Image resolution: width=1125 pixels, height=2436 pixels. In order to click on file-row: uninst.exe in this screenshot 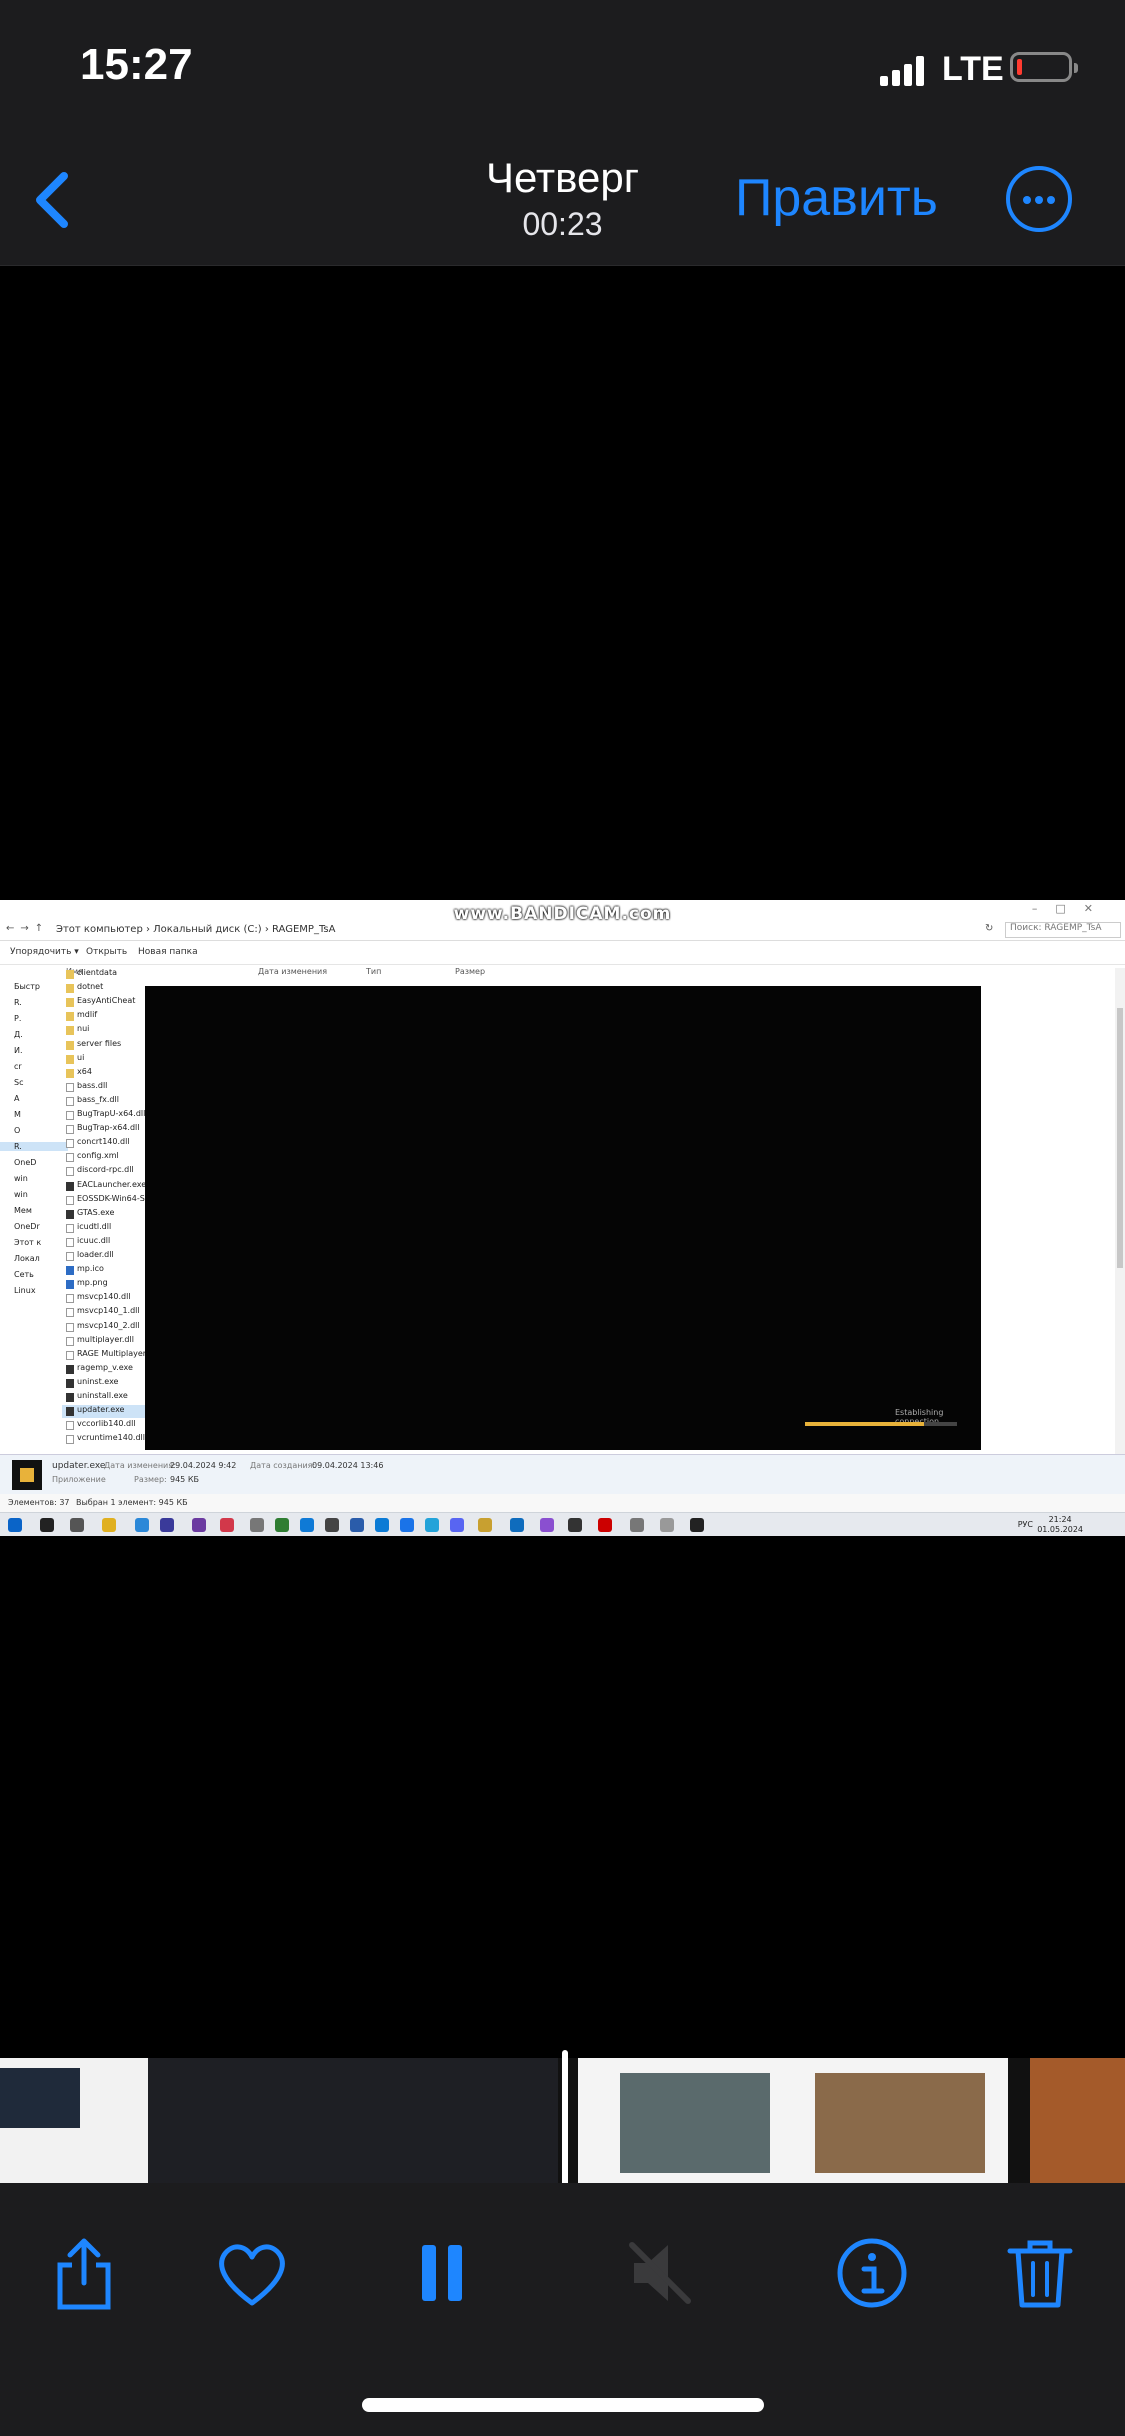, I will do `click(107, 1383)`.